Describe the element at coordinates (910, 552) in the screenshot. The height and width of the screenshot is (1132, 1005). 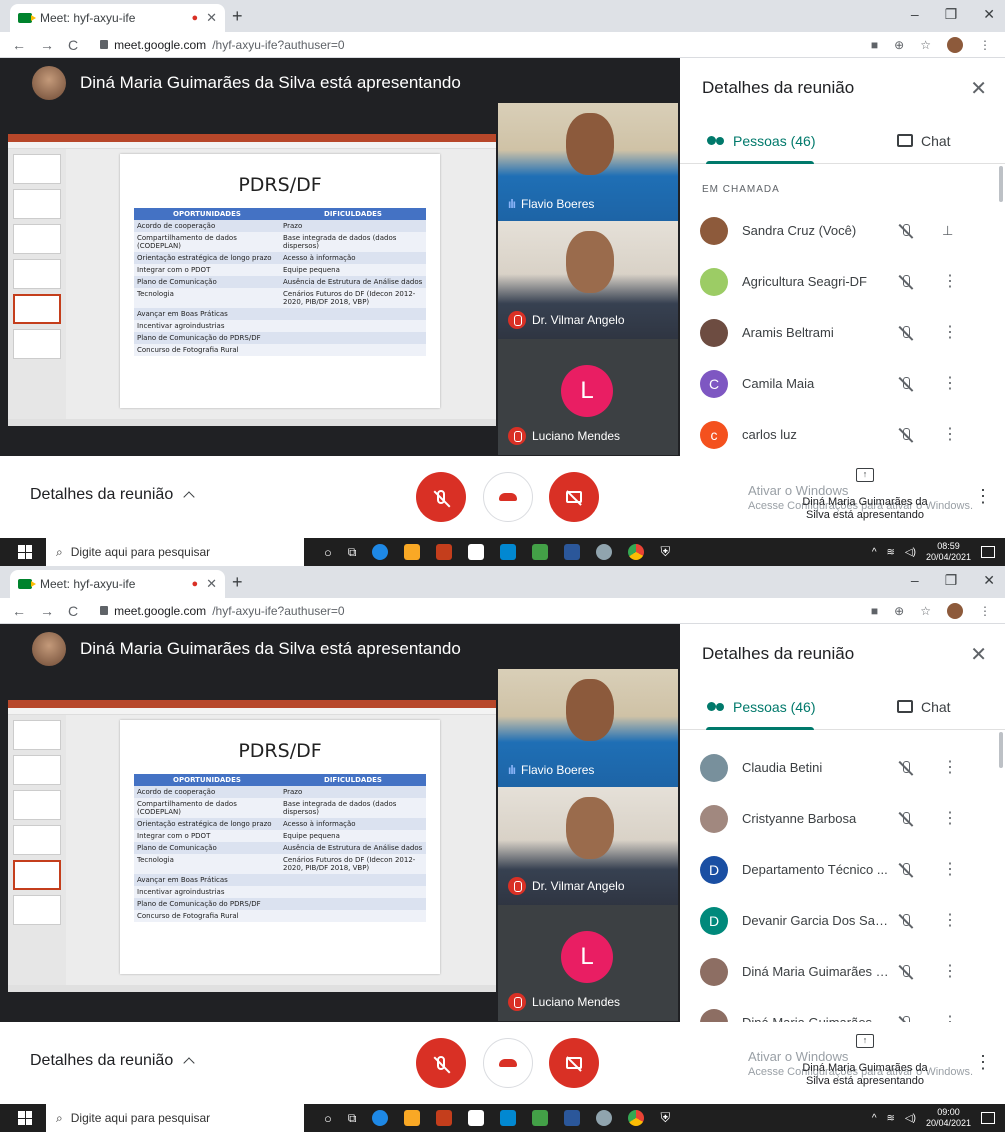
I see `volume-icon: ◁)` at that location.